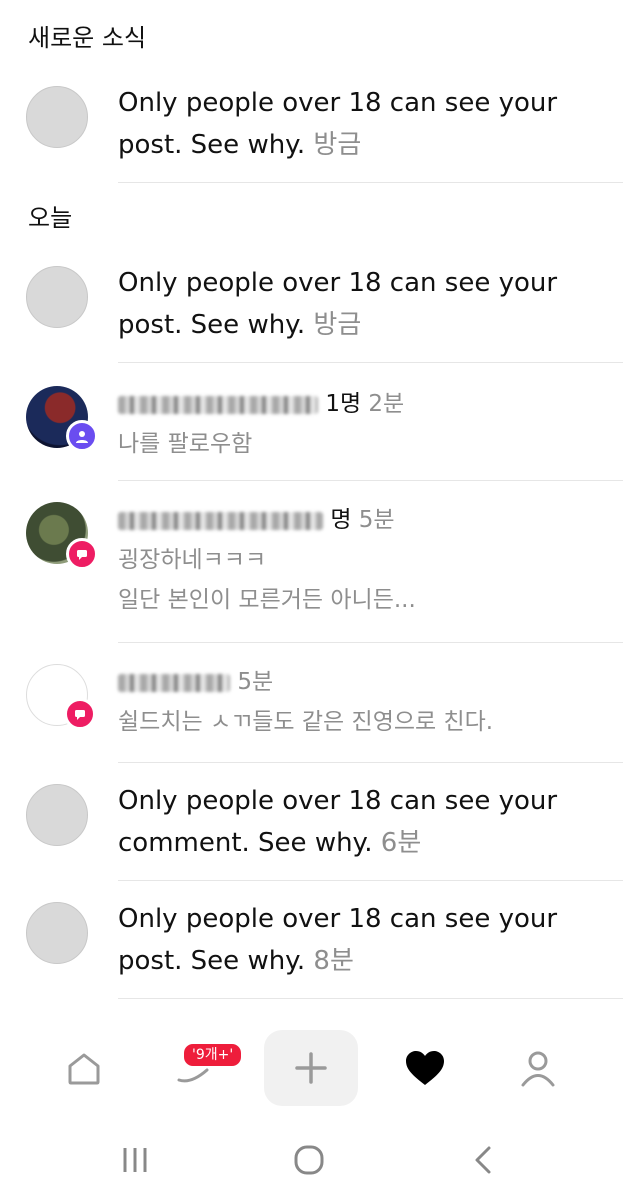 Image resolution: width=623 pixels, height=1199 pixels. I want to click on back-icon, so click(483, 1160).